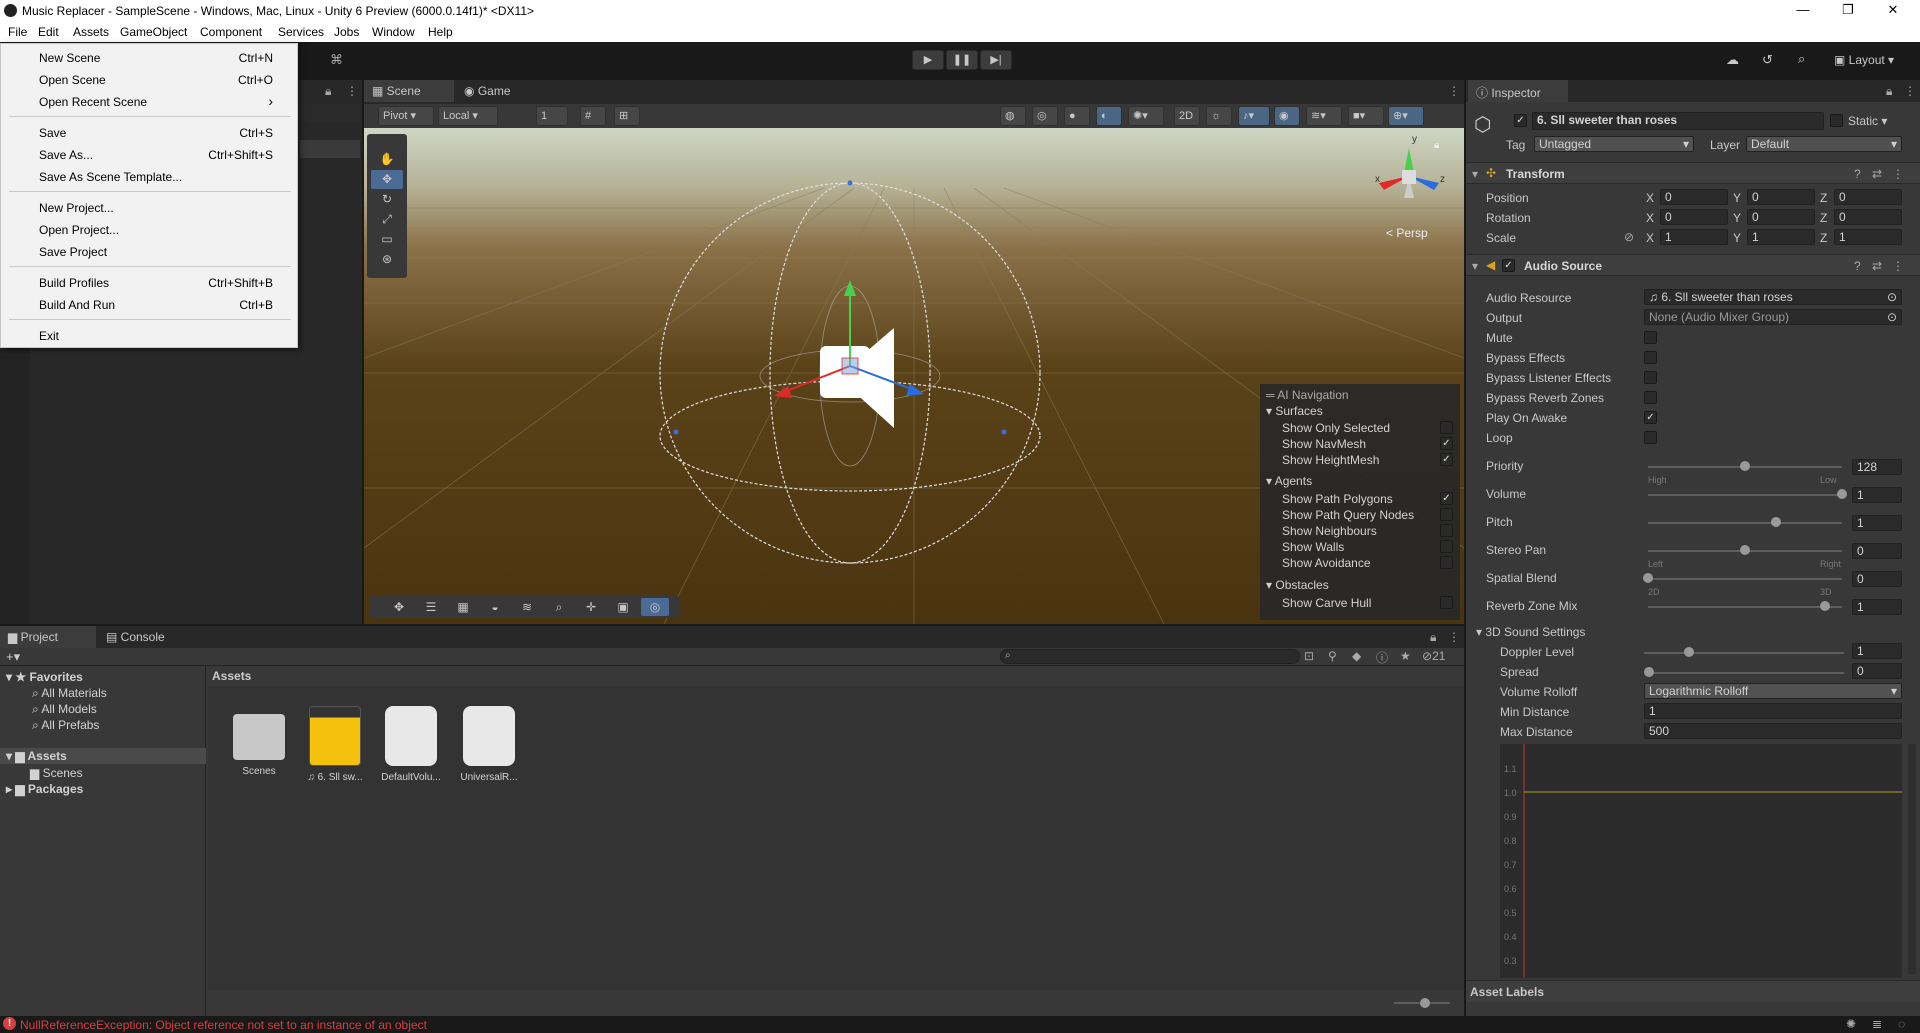 This screenshot has width=1920, height=1033. What do you see at coordinates (1901, 1024) in the screenshot?
I see `progress-icon: ◌` at bounding box center [1901, 1024].